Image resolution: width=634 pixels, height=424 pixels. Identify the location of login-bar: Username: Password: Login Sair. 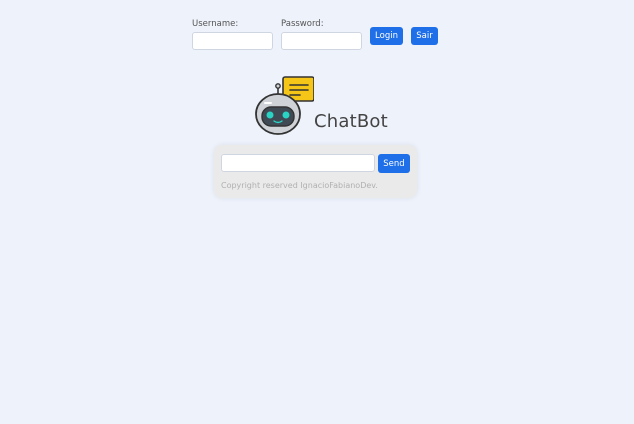
(315, 34).